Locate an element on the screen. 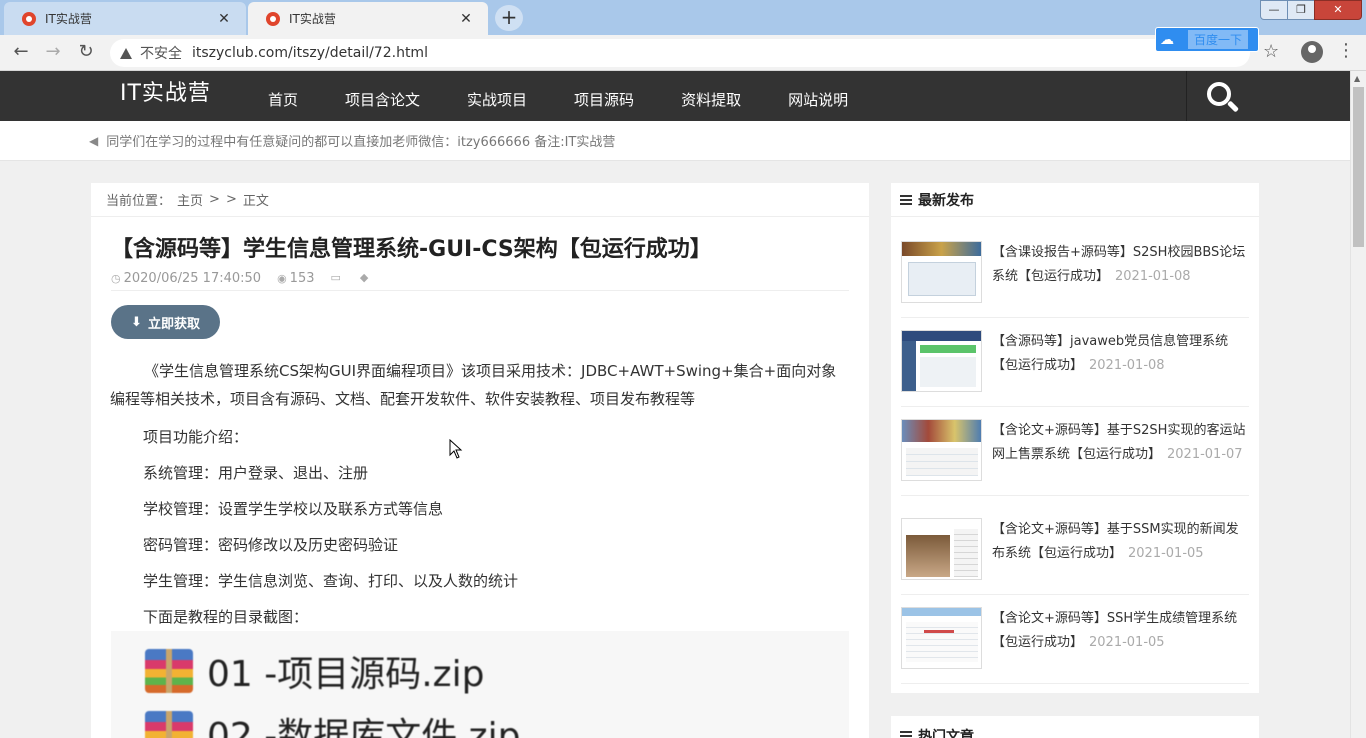 This screenshot has height=738, width=1366. hot-posts-title: 热门文章 is located at coordinates (946, 733).